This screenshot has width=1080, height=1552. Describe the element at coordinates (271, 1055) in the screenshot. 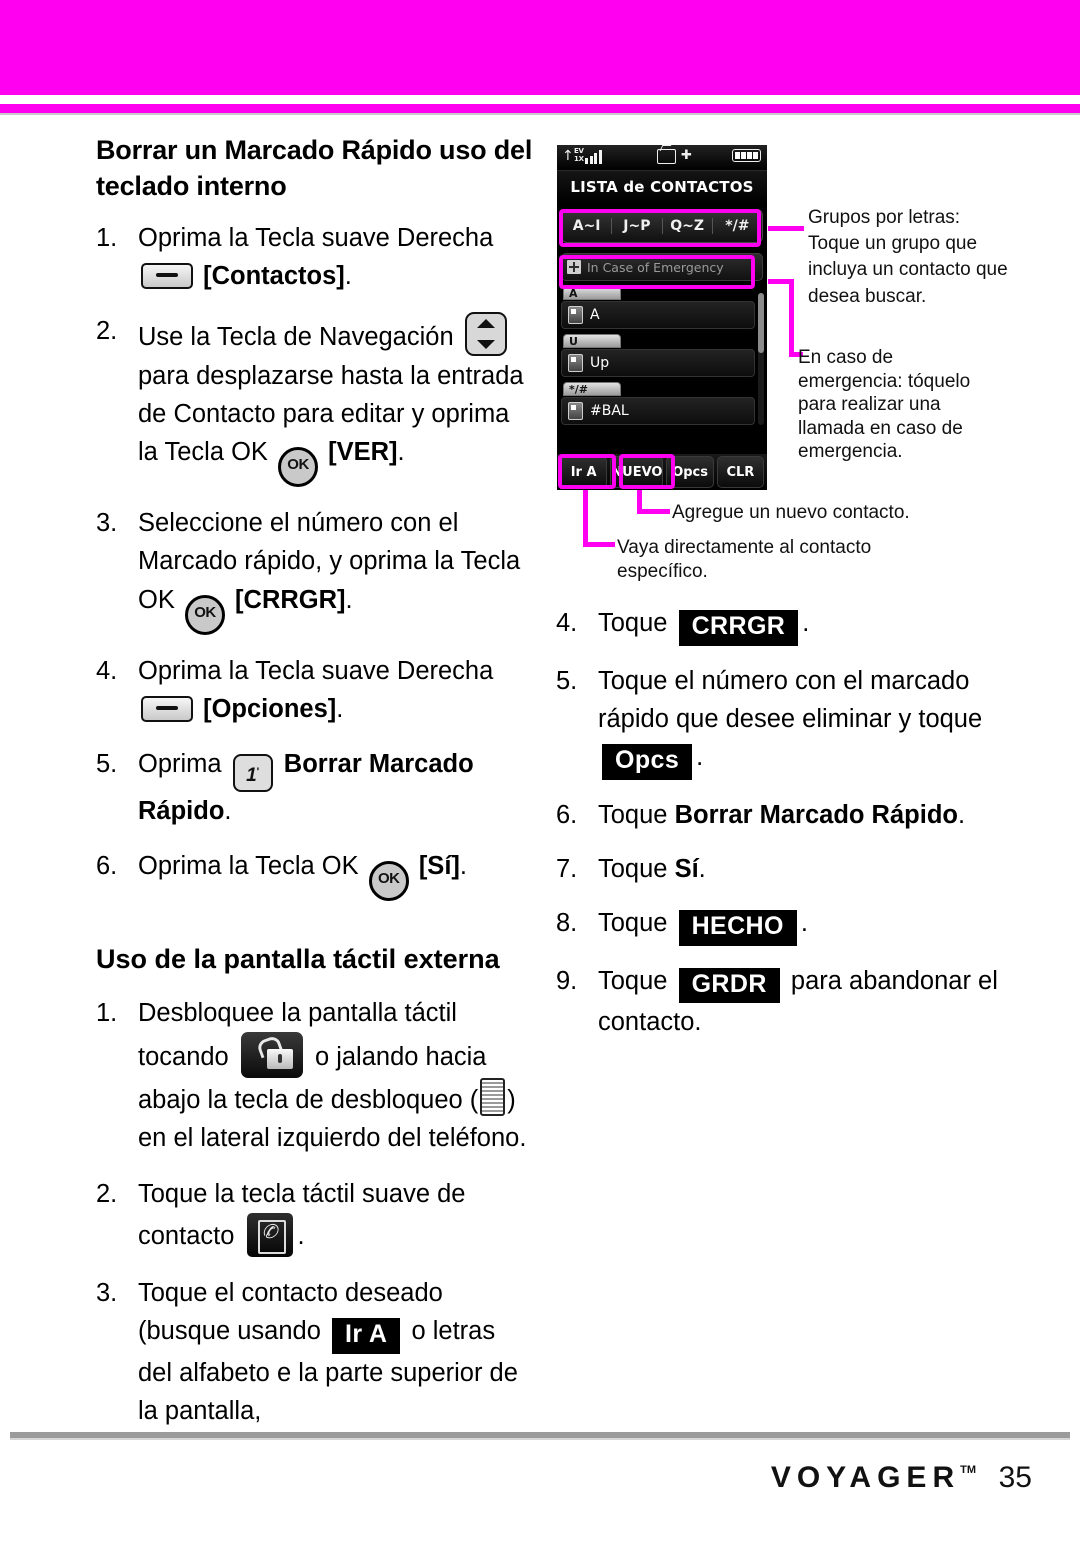

I see `unlock-padlock-icon` at that location.